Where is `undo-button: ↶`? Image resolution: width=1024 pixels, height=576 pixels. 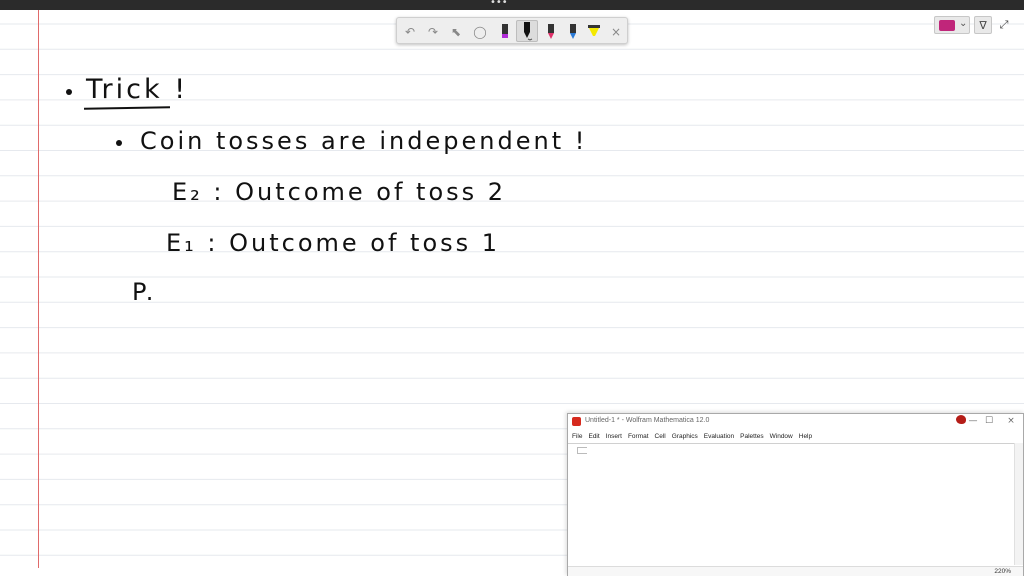
undo-button: ↶ is located at coordinates (410, 31).